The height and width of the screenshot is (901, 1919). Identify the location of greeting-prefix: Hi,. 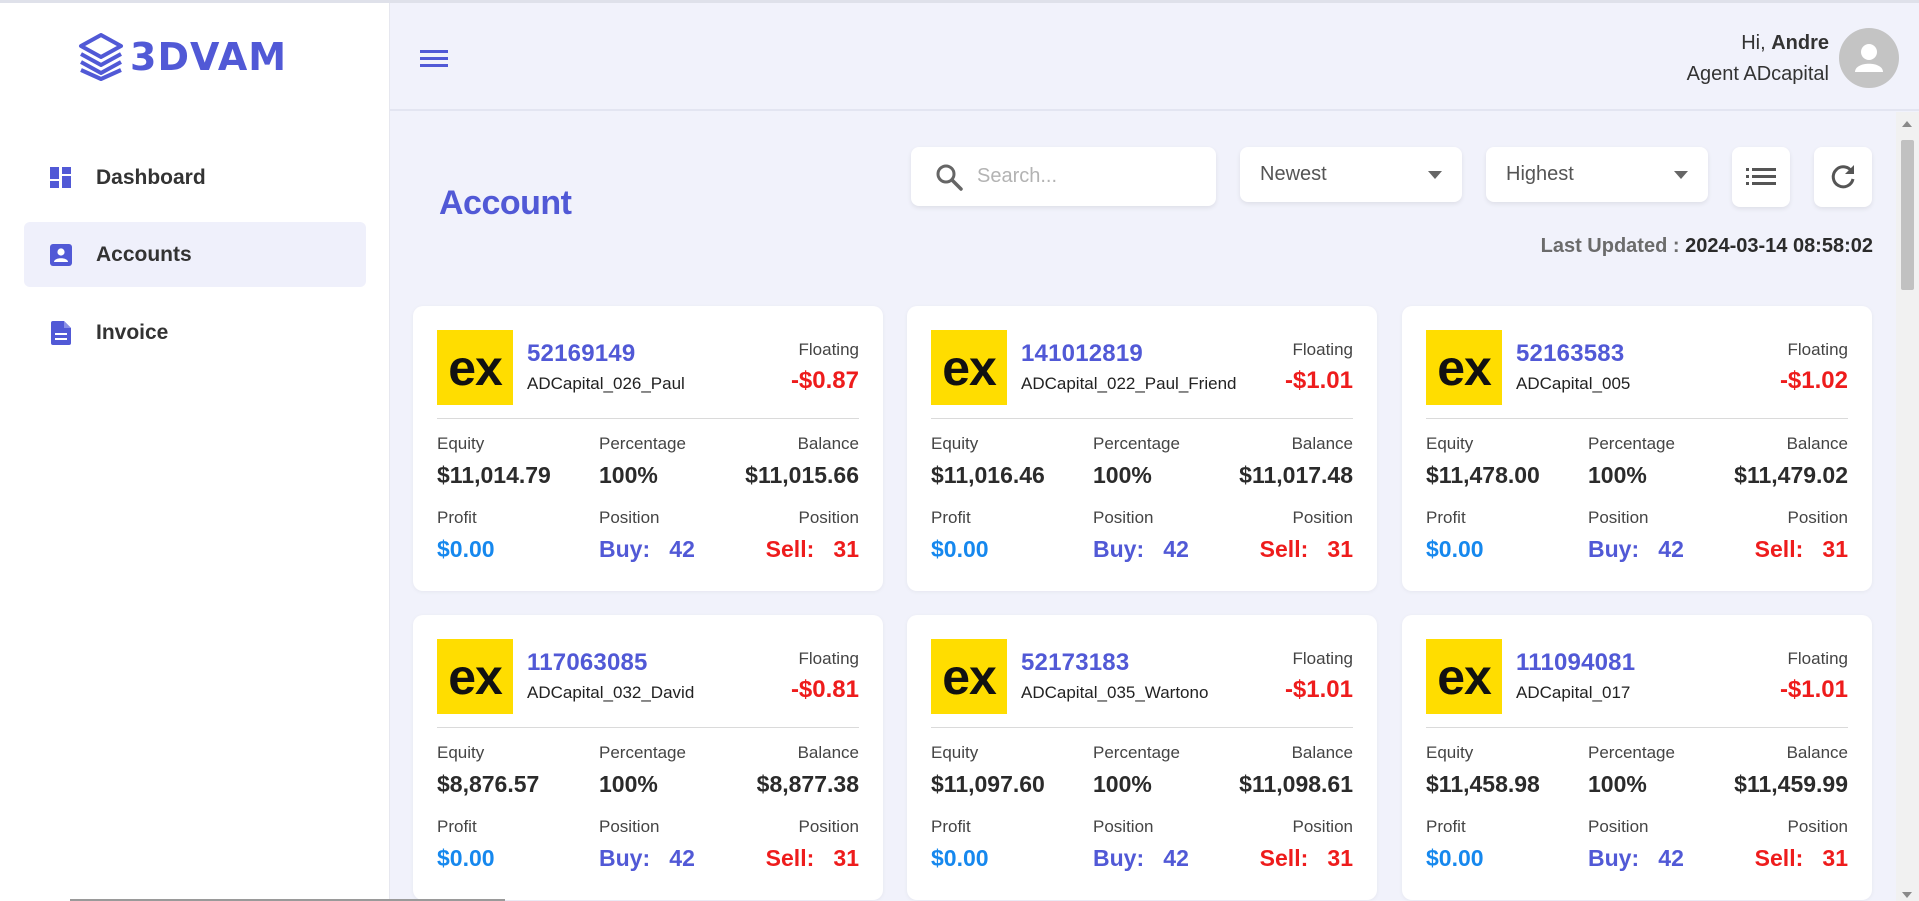
(1753, 43).